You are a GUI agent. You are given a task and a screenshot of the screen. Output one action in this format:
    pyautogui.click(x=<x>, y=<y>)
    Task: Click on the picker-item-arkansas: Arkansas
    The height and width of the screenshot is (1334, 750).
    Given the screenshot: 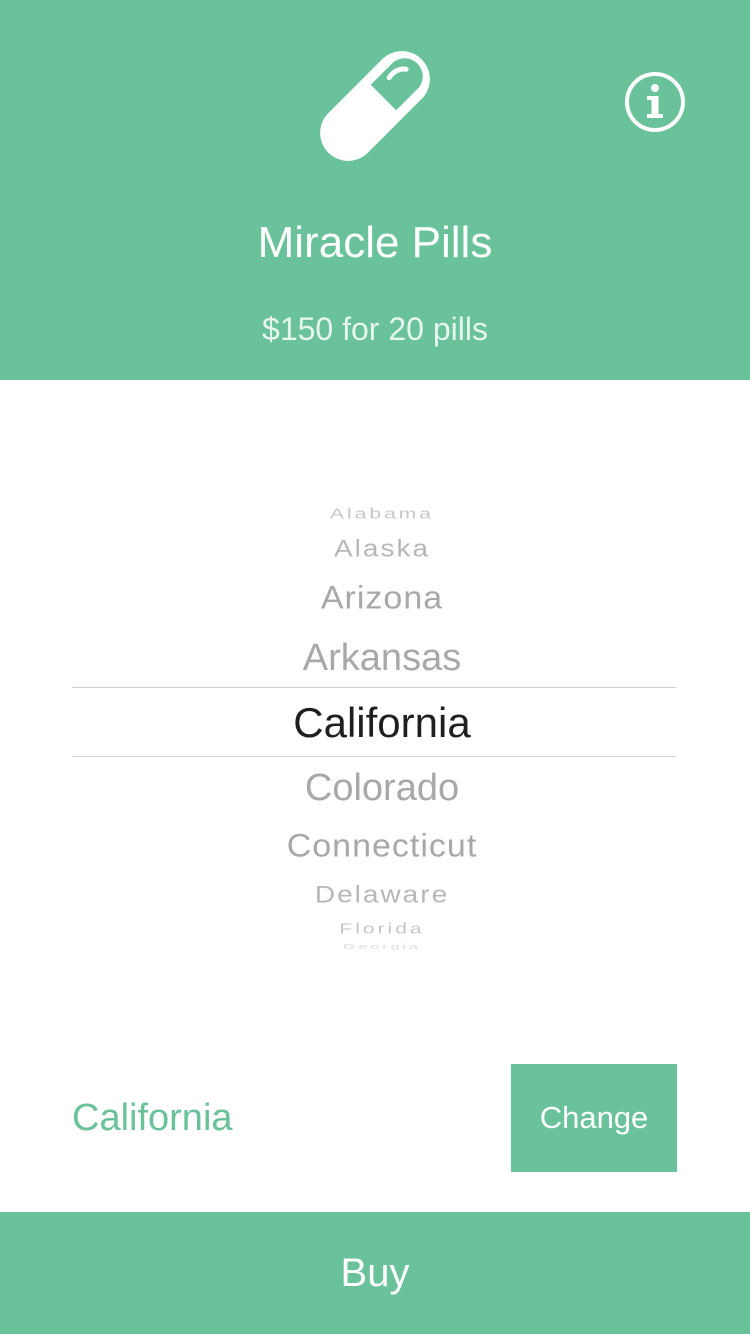 What is the action you would take?
    pyautogui.click(x=382, y=658)
    